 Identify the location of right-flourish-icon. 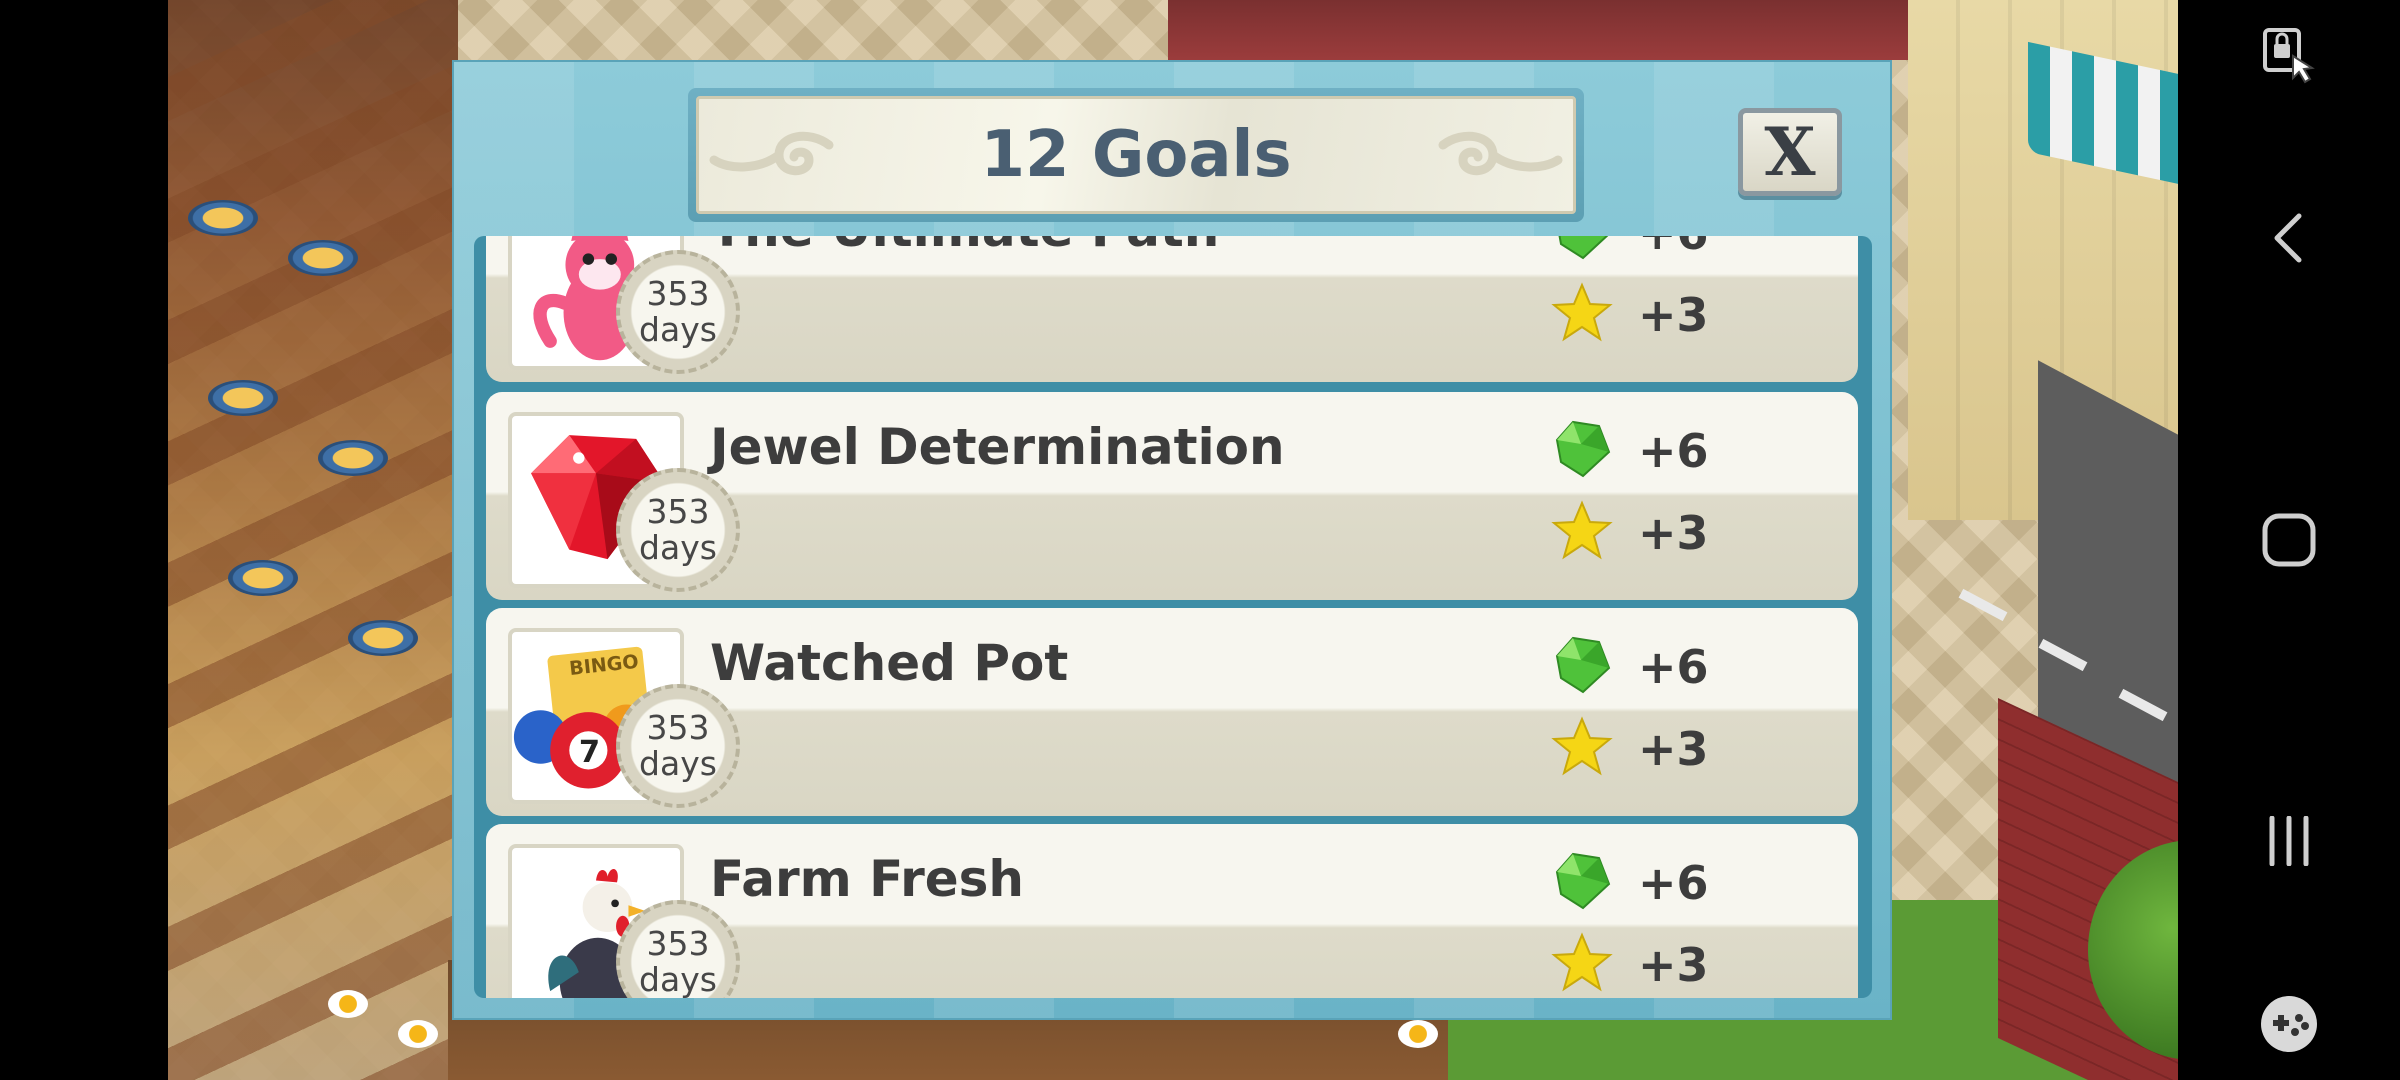
(1500, 153).